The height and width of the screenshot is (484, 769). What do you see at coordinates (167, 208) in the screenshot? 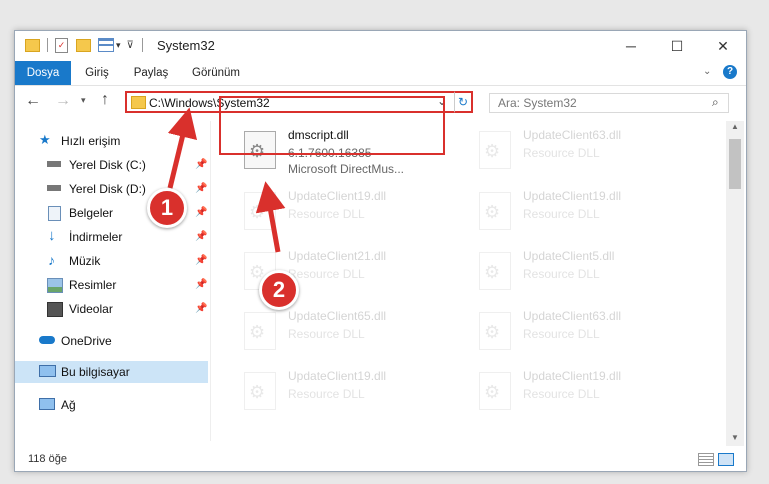
I see `step-marker-1: 1` at bounding box center [167, 208].